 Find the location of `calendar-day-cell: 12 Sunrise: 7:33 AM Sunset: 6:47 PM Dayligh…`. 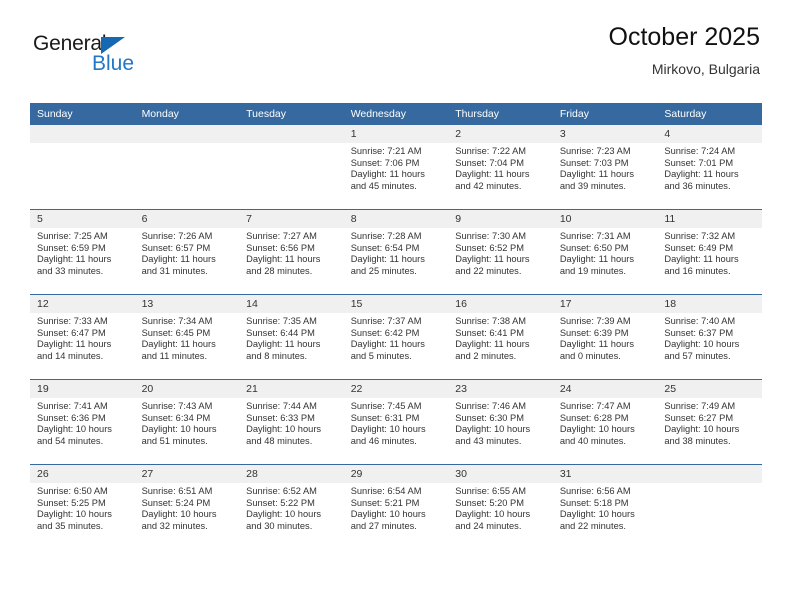

calendar-day-cell: 12 Sunrise: 7:33 AM Sunset: 6:47 PM Dayligh… is located at coordinates (82, 337).